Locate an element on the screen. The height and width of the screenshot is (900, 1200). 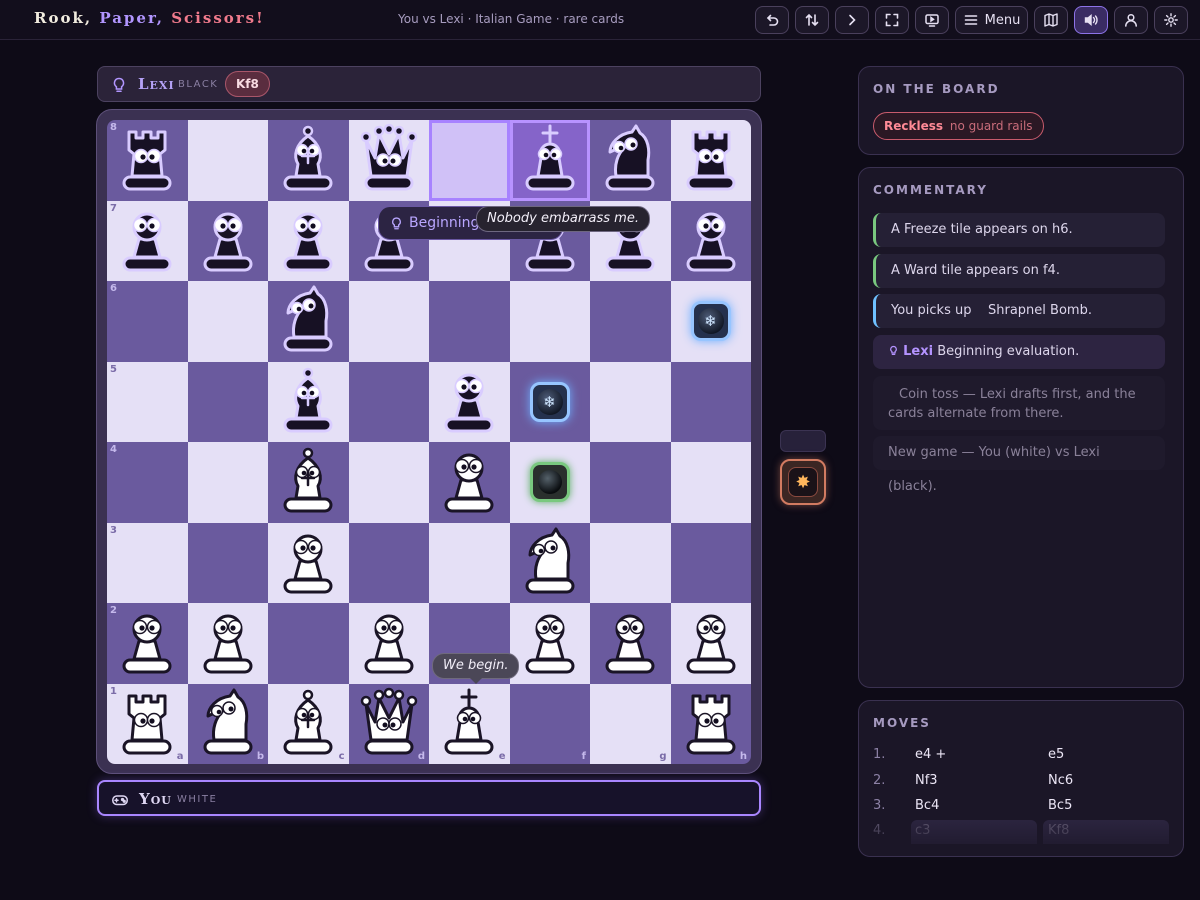
square-c1: c is located at coordinates (308, 724).